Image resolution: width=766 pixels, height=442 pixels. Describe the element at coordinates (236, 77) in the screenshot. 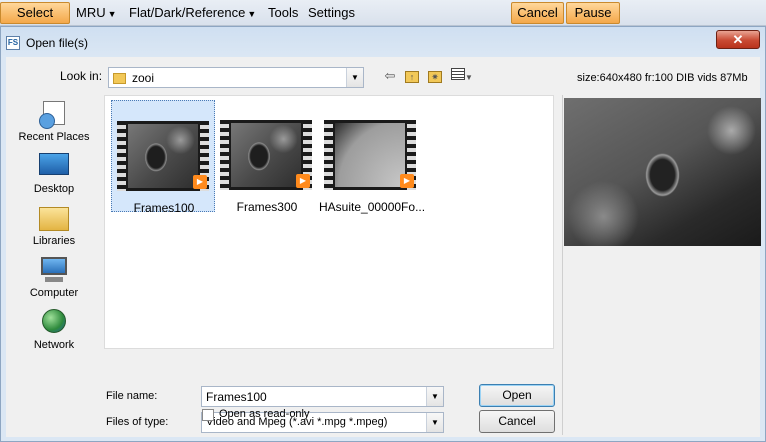

I see `look-in-combo: zooi ▼` at that location.